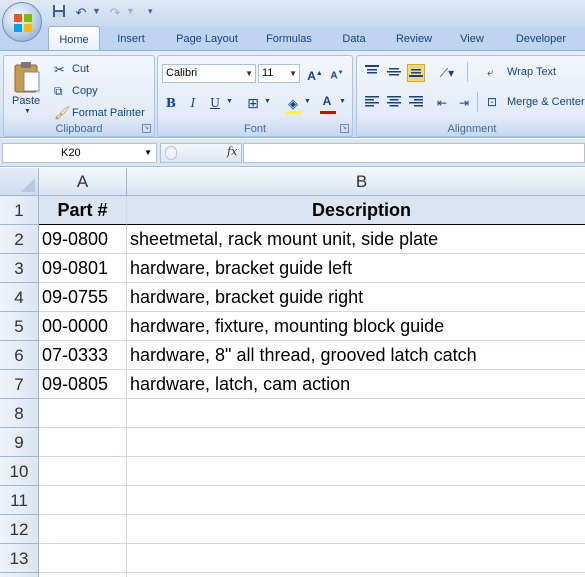 This screenshot has height=577, width=585. I want to click on row-header: 11, so click(19, 500).